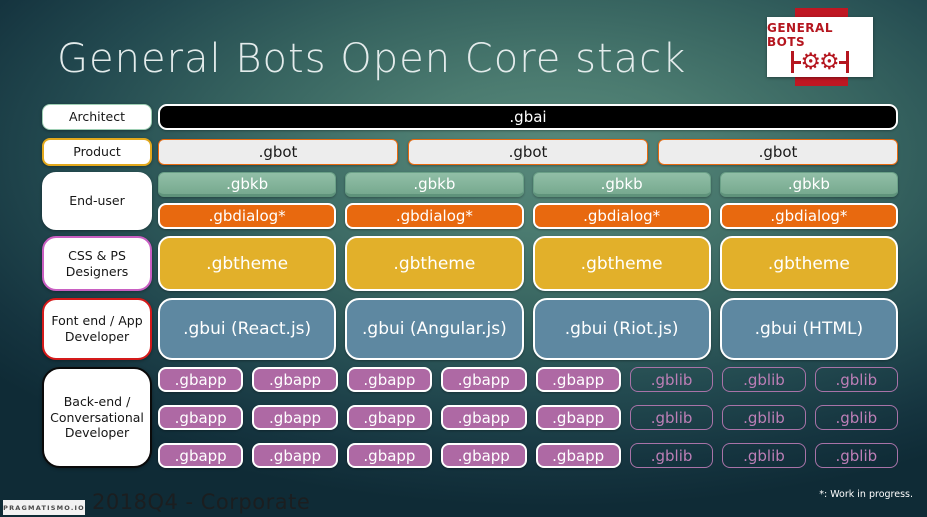 This screenshot has height=517, width=927. What do you see at coordinates (808, 329) in the screenshot?
I see `gbui-html-box: .gbui (HTML)` at bounding box center [808, 329].